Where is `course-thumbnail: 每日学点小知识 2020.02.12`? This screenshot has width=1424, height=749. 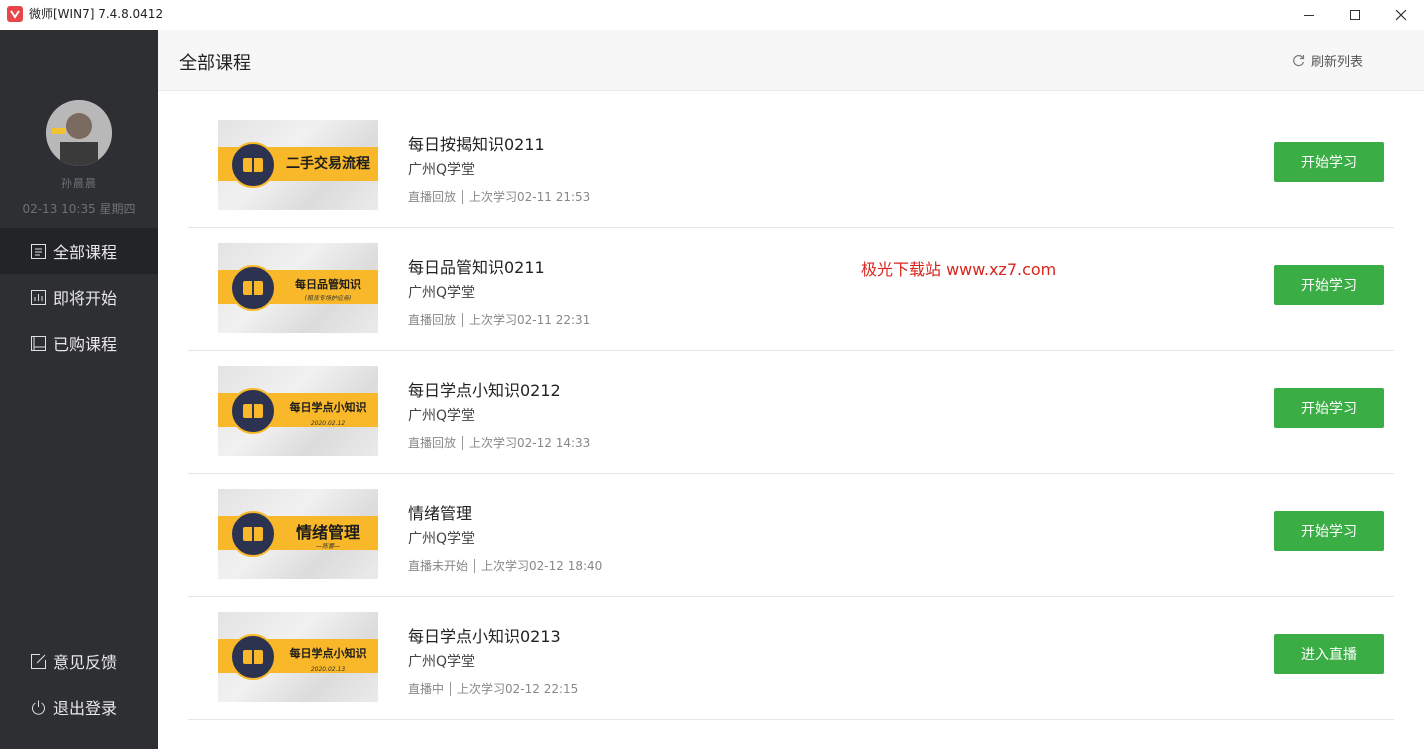 course-thumbnail: 每日学点小知识 2020.02.12 is located at coordinates (298, 411).